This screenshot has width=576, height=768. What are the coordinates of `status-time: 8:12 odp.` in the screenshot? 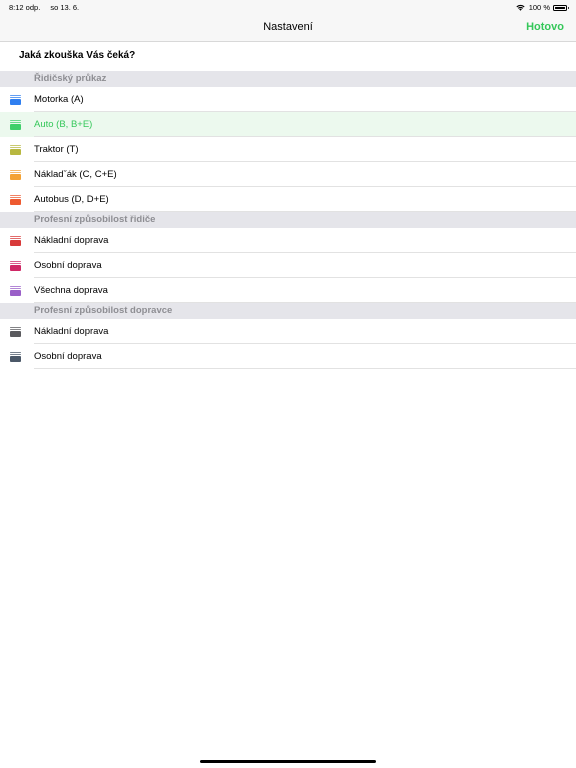 It's located at (25, 7).